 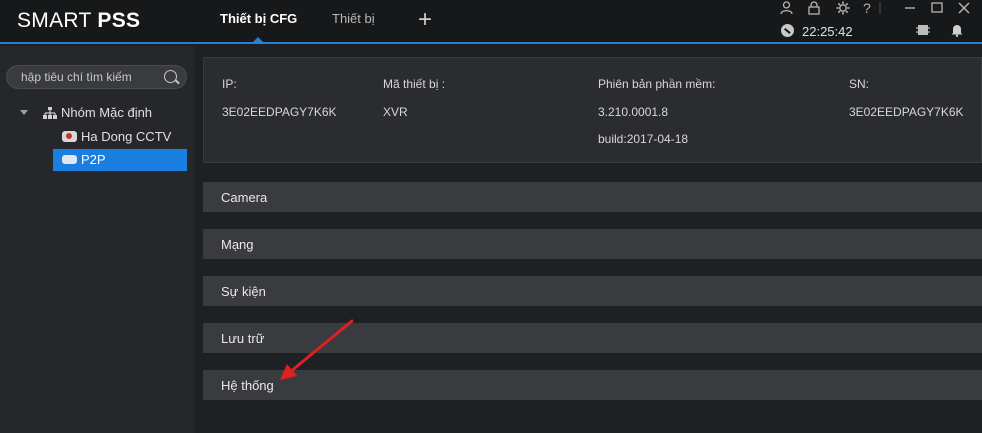 What do you see at coordinates (244, 197) in the screenshot?
I see `section-camera-label: Camera` at bounding box center [244, 197].